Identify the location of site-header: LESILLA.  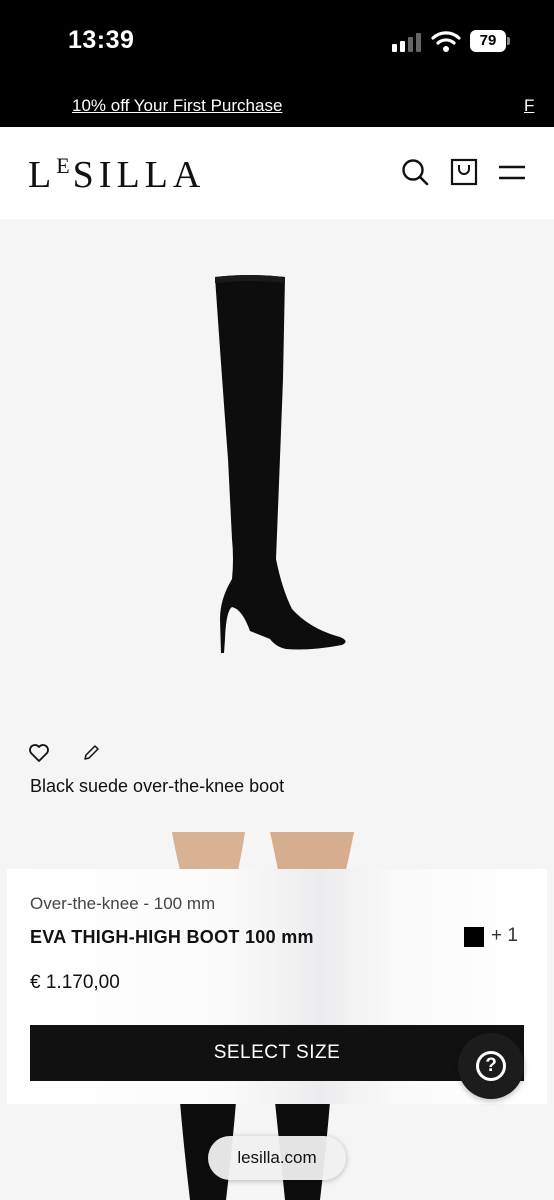
(277, 173).